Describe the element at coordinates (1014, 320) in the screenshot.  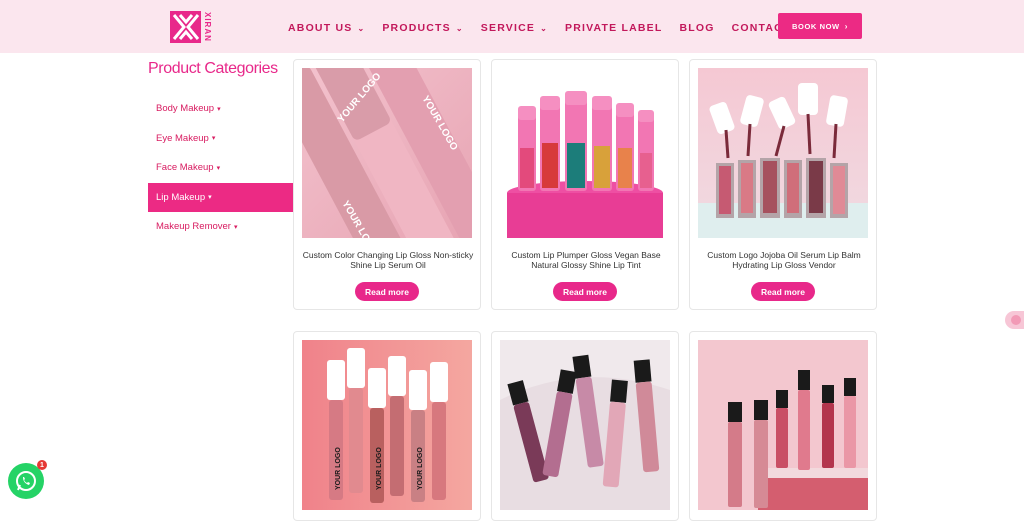
I see `side-tab-icon` at that location.